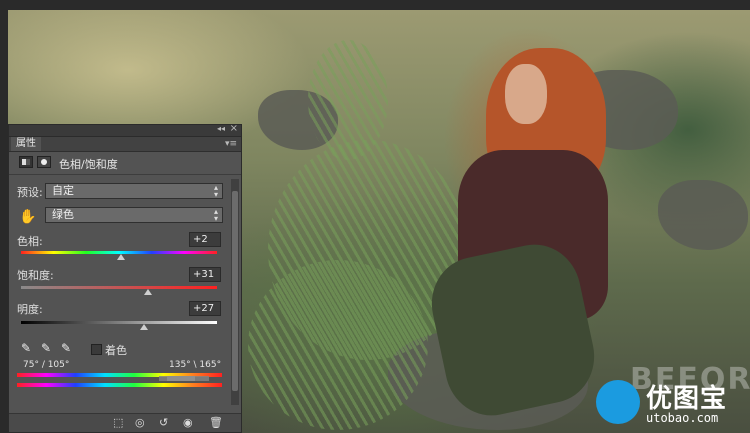 This screenshot has width=750, height=433. What do you see at coordinates (188, 422) in the screenshot?
I see `visibility-eye-icon: ◉` at bounding box center [188, 422].